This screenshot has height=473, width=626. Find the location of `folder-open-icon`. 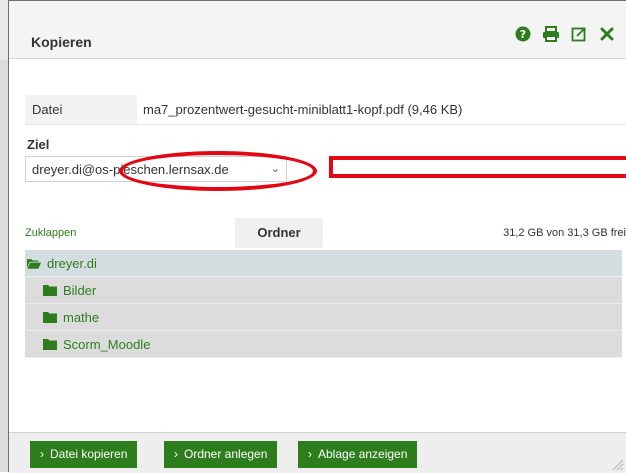

folder-open-icon is located at coordinates (34, 263).